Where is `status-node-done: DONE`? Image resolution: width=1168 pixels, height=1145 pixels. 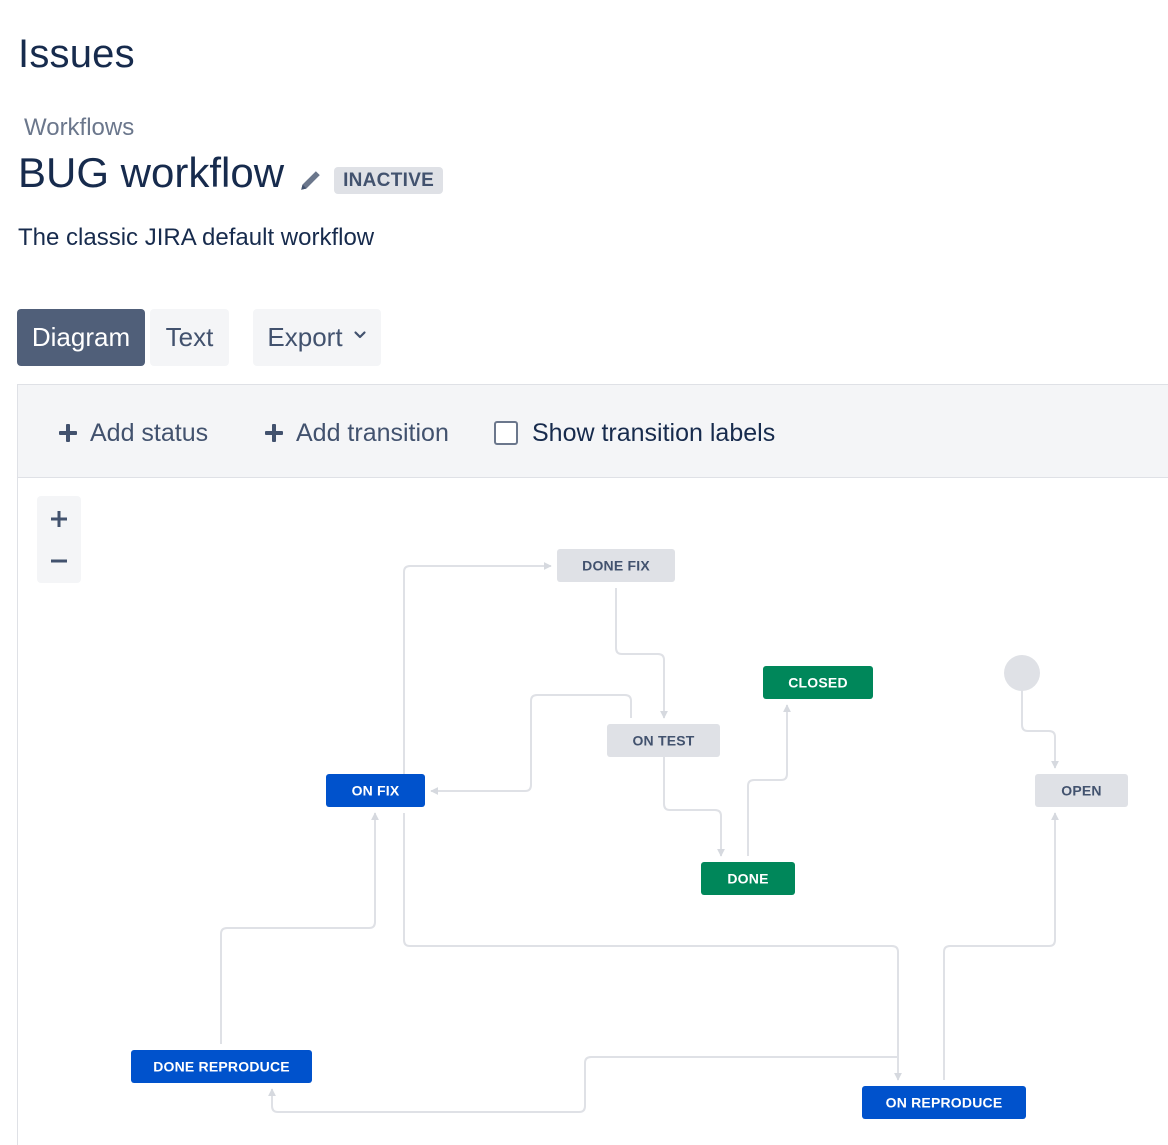
status-node-done: DONE is located at coordinates (748, 878).